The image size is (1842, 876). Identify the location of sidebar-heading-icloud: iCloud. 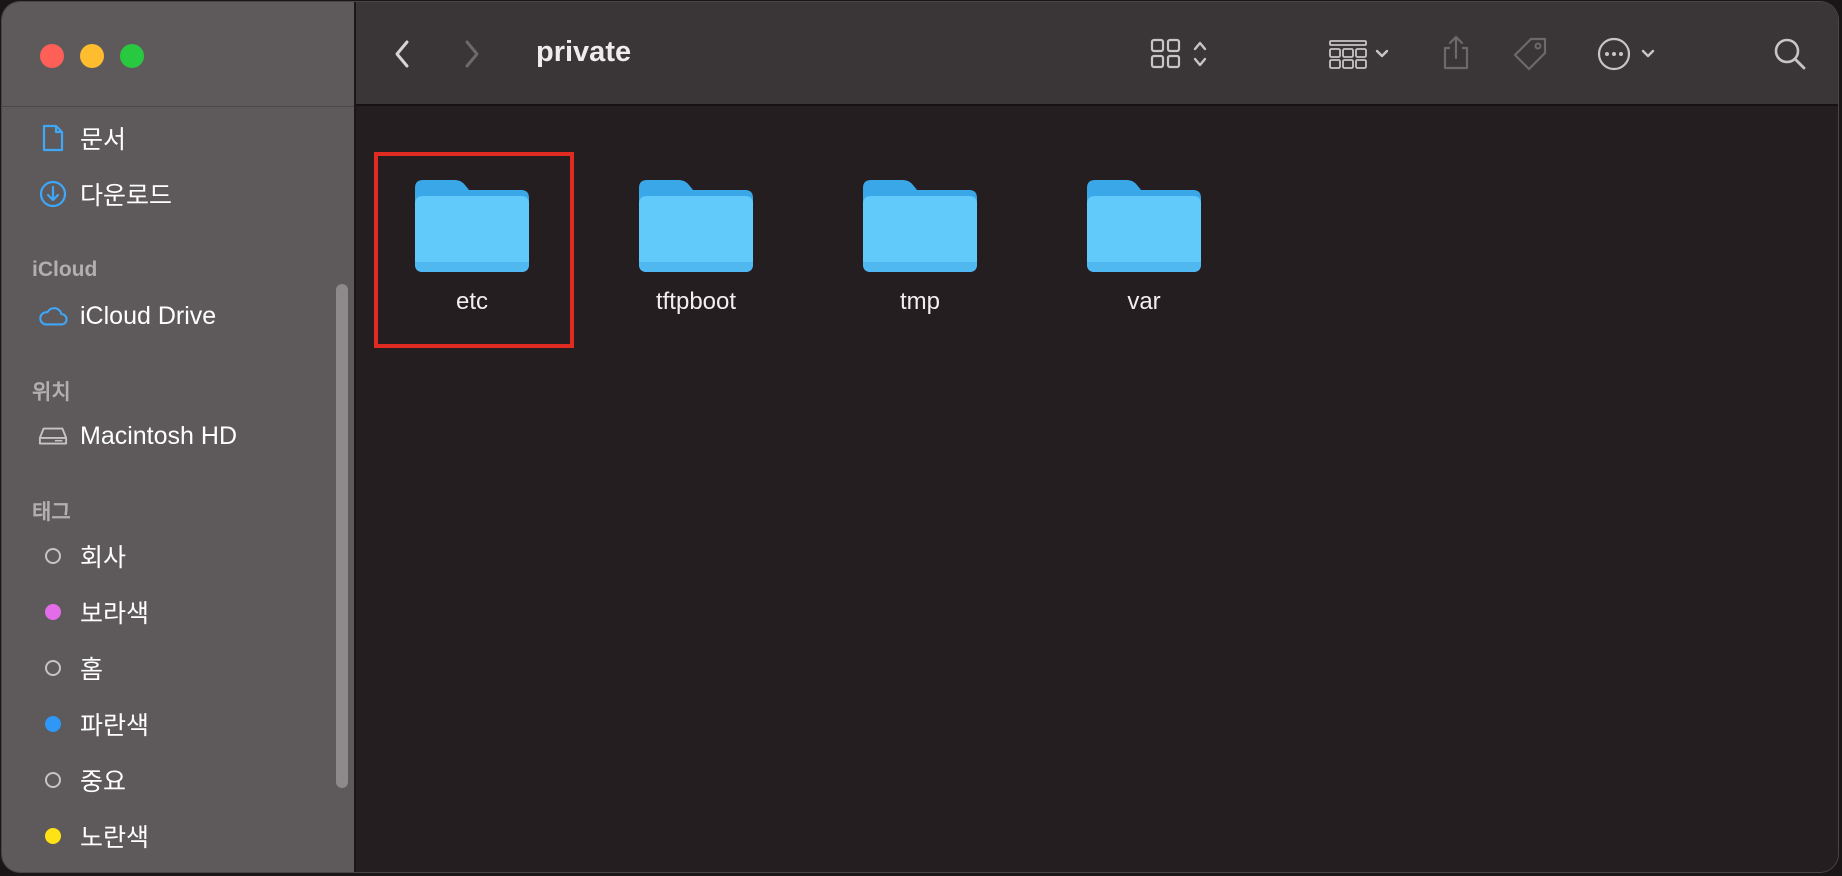
(65, 269).